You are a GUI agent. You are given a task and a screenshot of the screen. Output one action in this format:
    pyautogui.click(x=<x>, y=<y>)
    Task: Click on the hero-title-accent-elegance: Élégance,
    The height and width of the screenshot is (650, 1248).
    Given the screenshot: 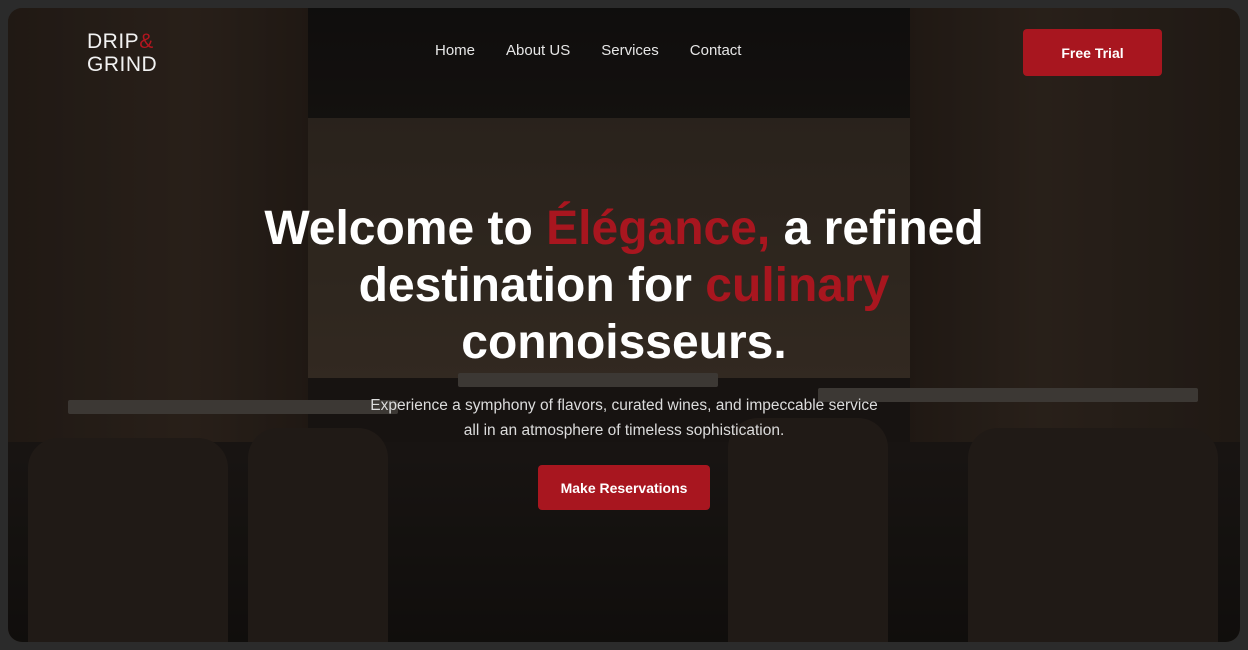 What is the action you would take?
    pyautogui.click(x=658, y=228)
    